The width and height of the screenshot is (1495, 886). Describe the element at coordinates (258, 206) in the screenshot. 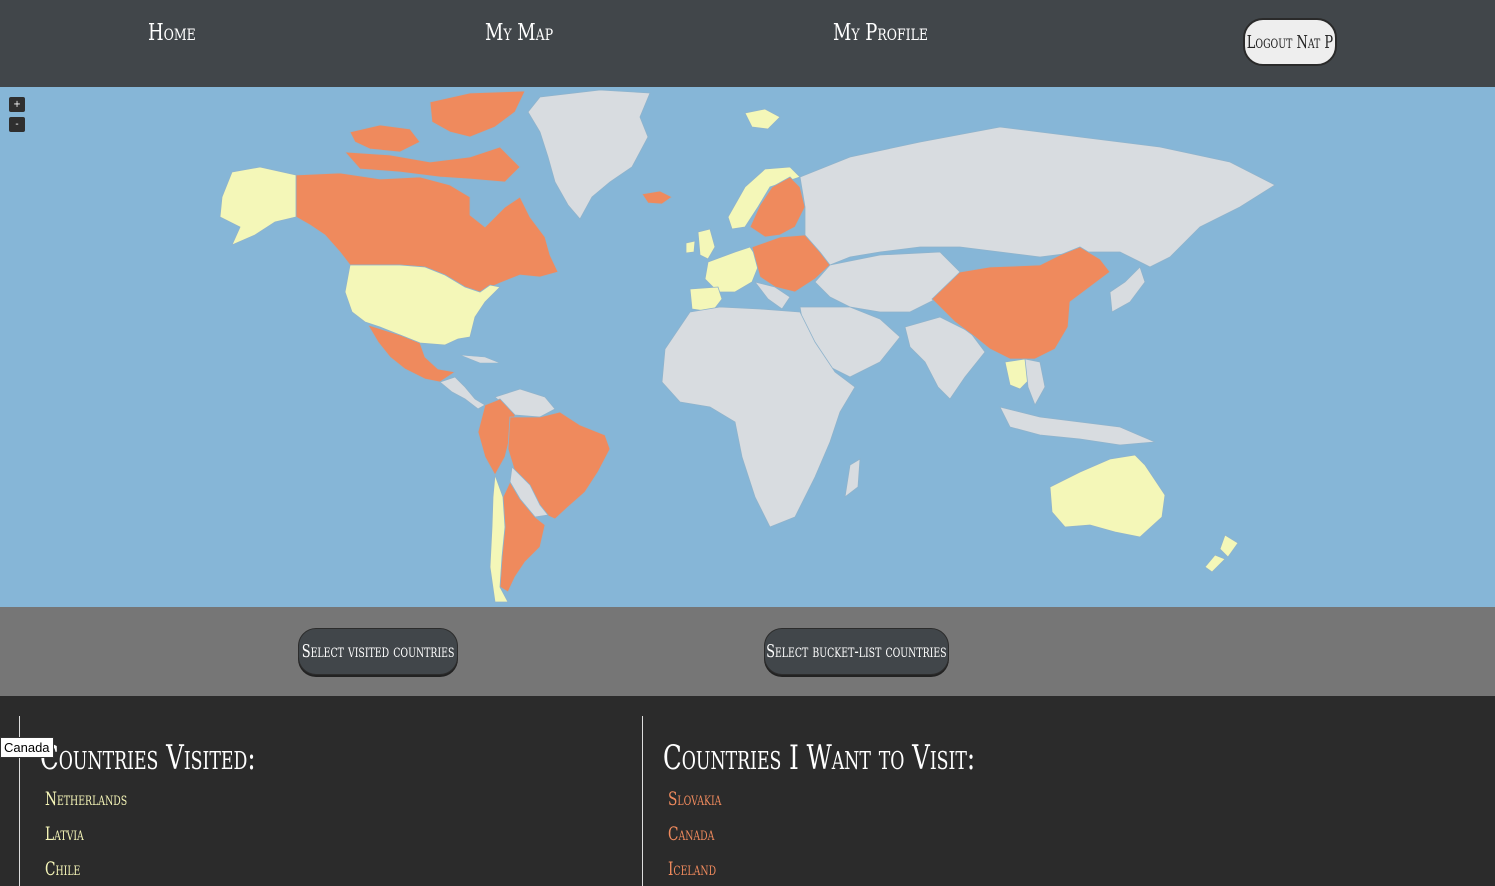

I see `country-usa-alaska` at that location.